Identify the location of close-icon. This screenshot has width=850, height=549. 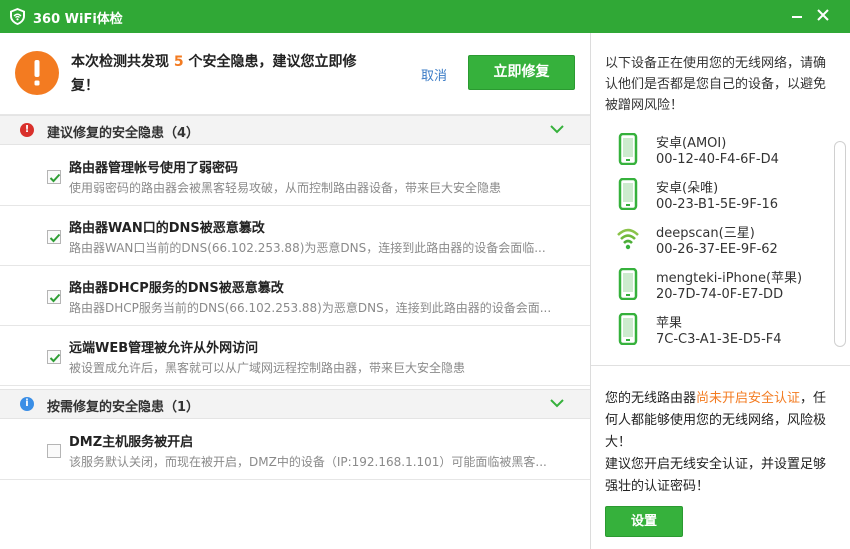
(823, 15).